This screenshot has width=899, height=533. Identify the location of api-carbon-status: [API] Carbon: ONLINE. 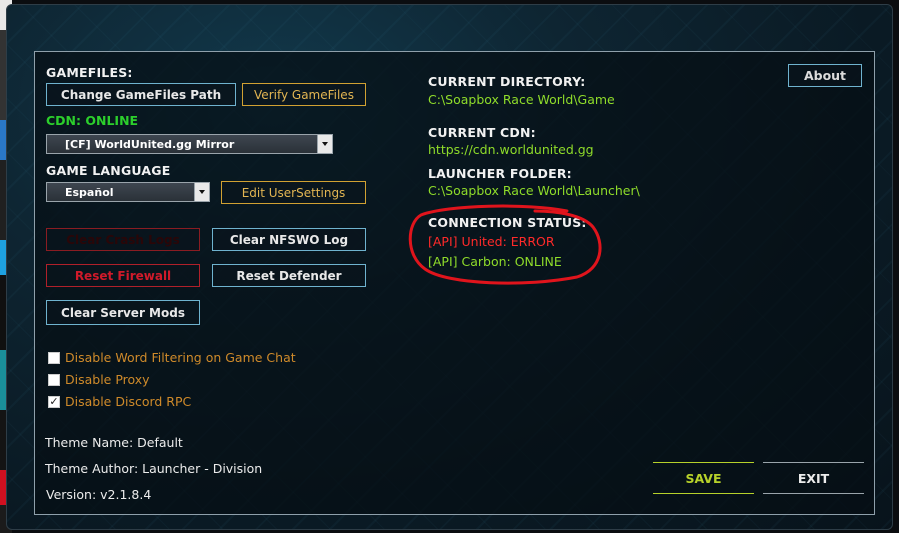
(495, 261).